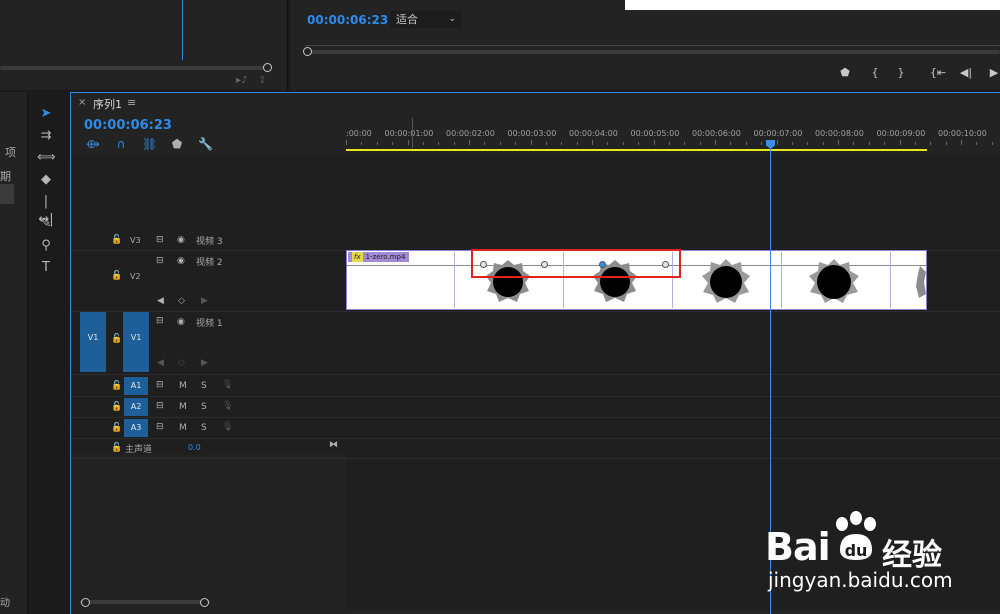 Image resolution: width=1000 pixels, height=614 pixels. I want to click on frame-divider, so click(781, 280).